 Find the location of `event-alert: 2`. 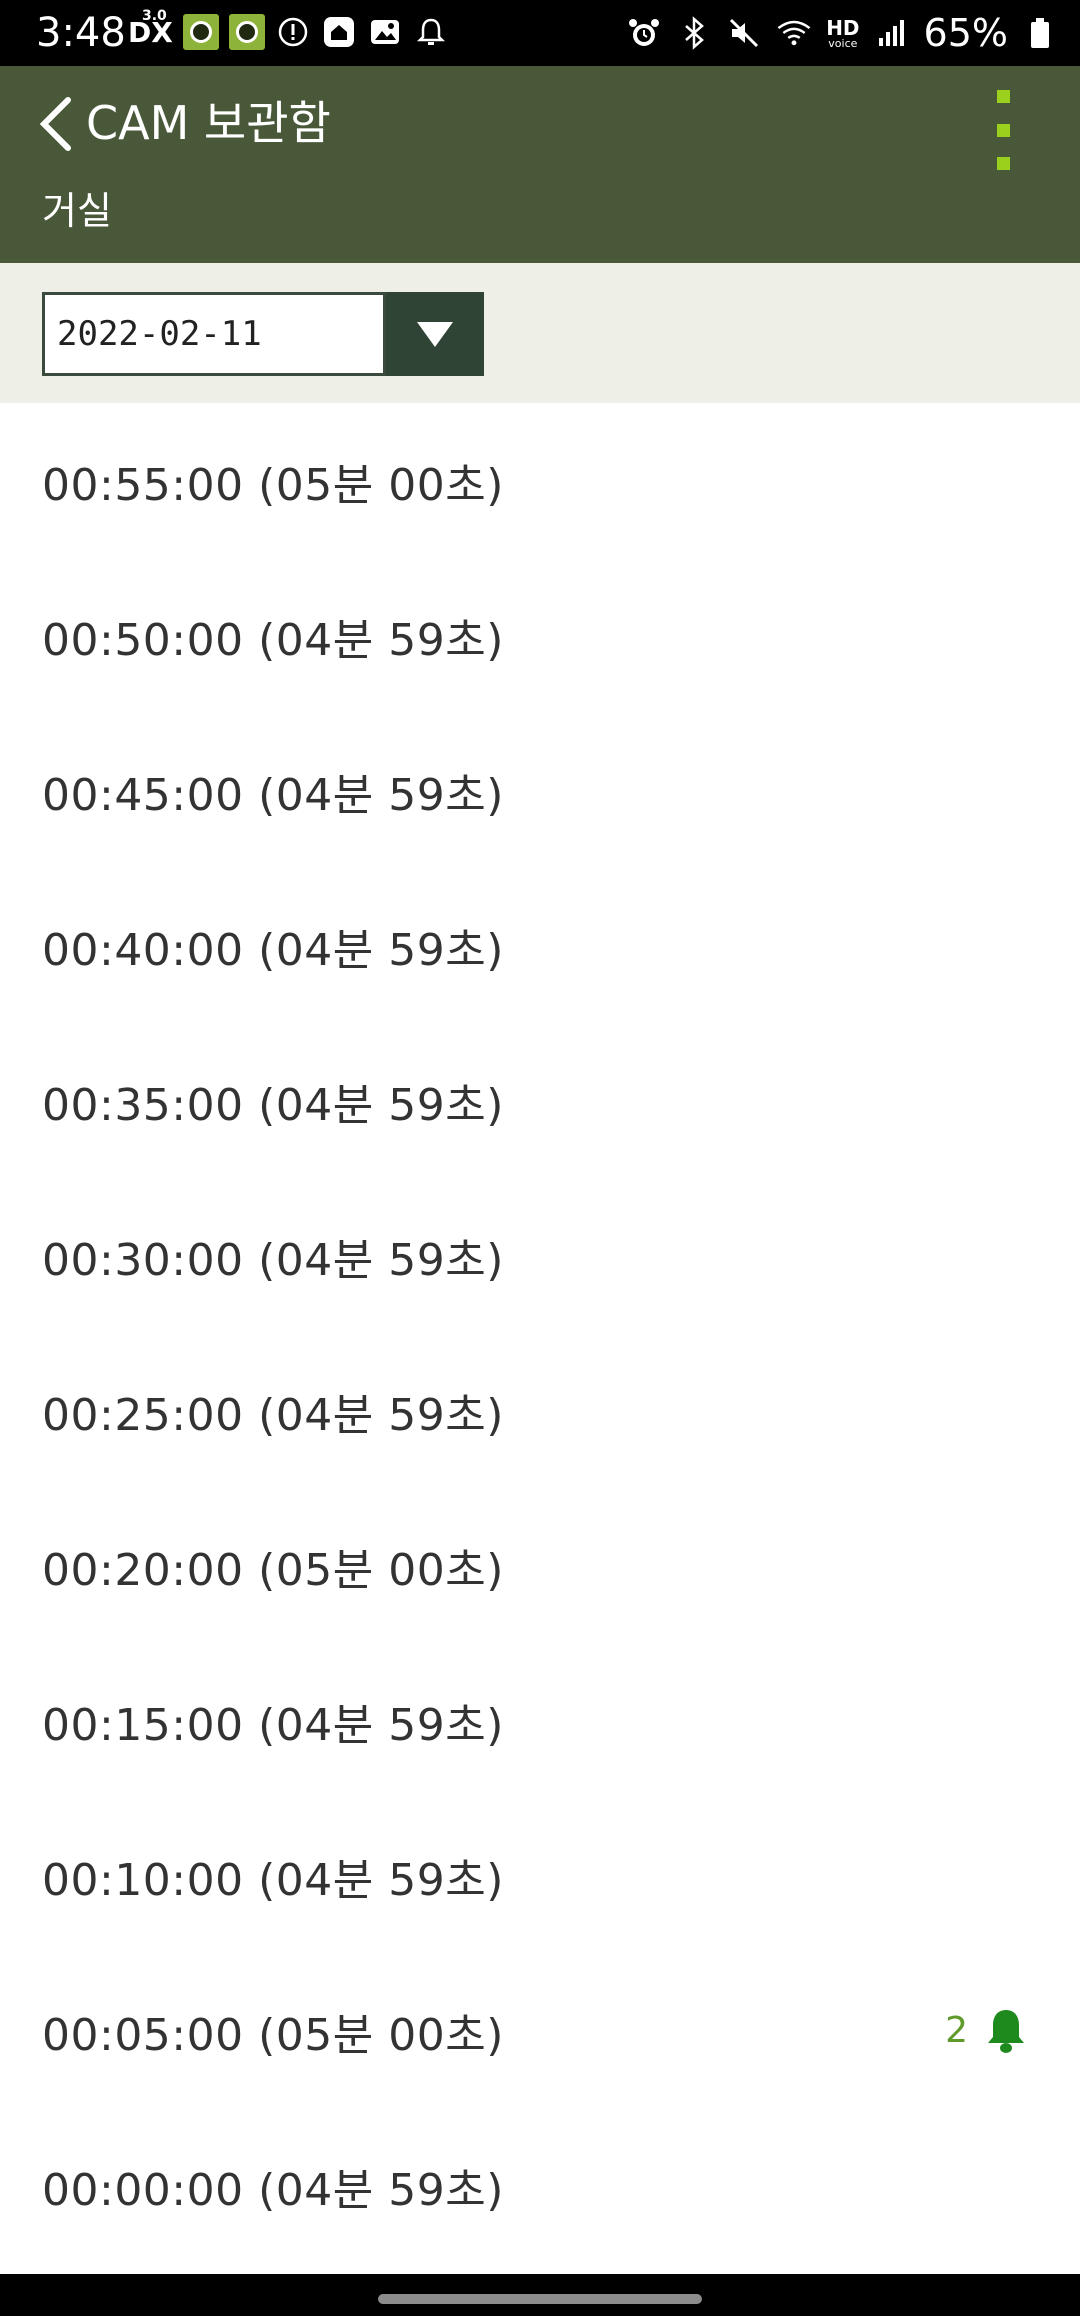

event-alert: 2 is located at coordinates (986, 2031).